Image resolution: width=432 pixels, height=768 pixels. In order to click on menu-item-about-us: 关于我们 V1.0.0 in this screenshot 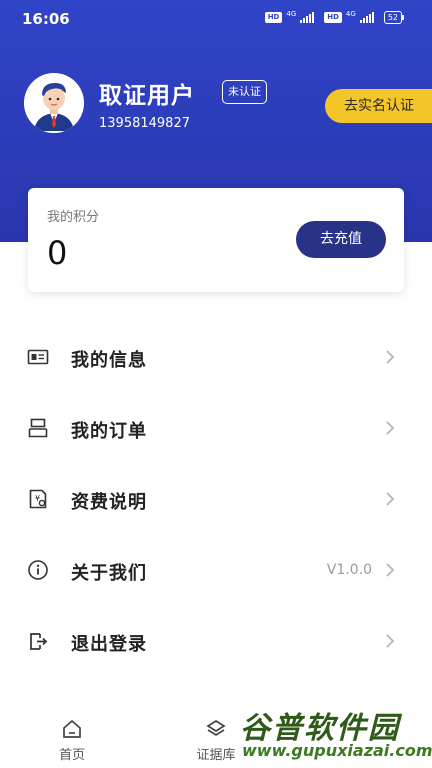, I will do `click(216, 570)`.